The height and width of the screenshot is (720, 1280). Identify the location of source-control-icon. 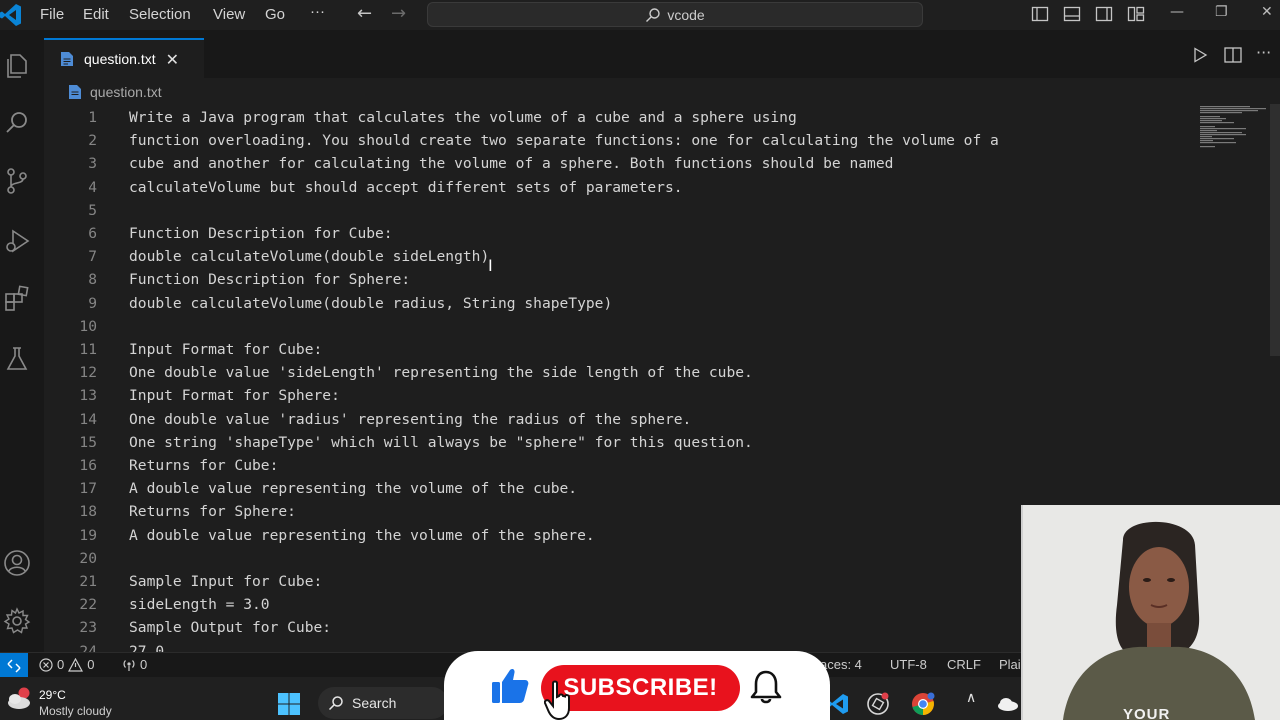
(17, 181).